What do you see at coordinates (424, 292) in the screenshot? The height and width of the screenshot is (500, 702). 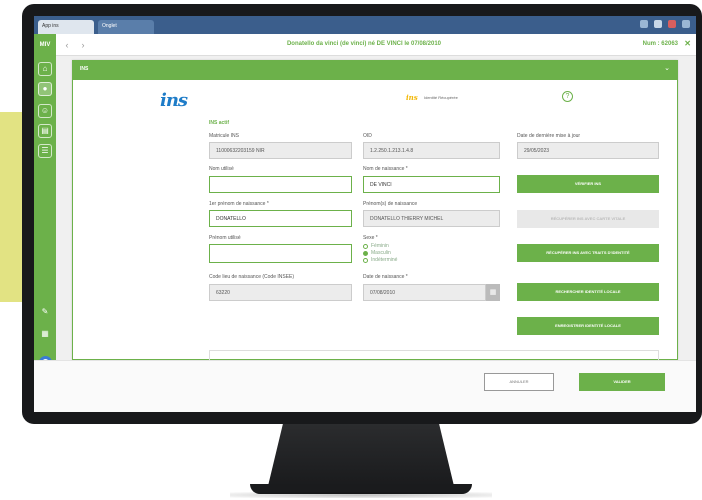 I see `date-naissance-field: 07/08/2010` at bounding box center [424, 292].